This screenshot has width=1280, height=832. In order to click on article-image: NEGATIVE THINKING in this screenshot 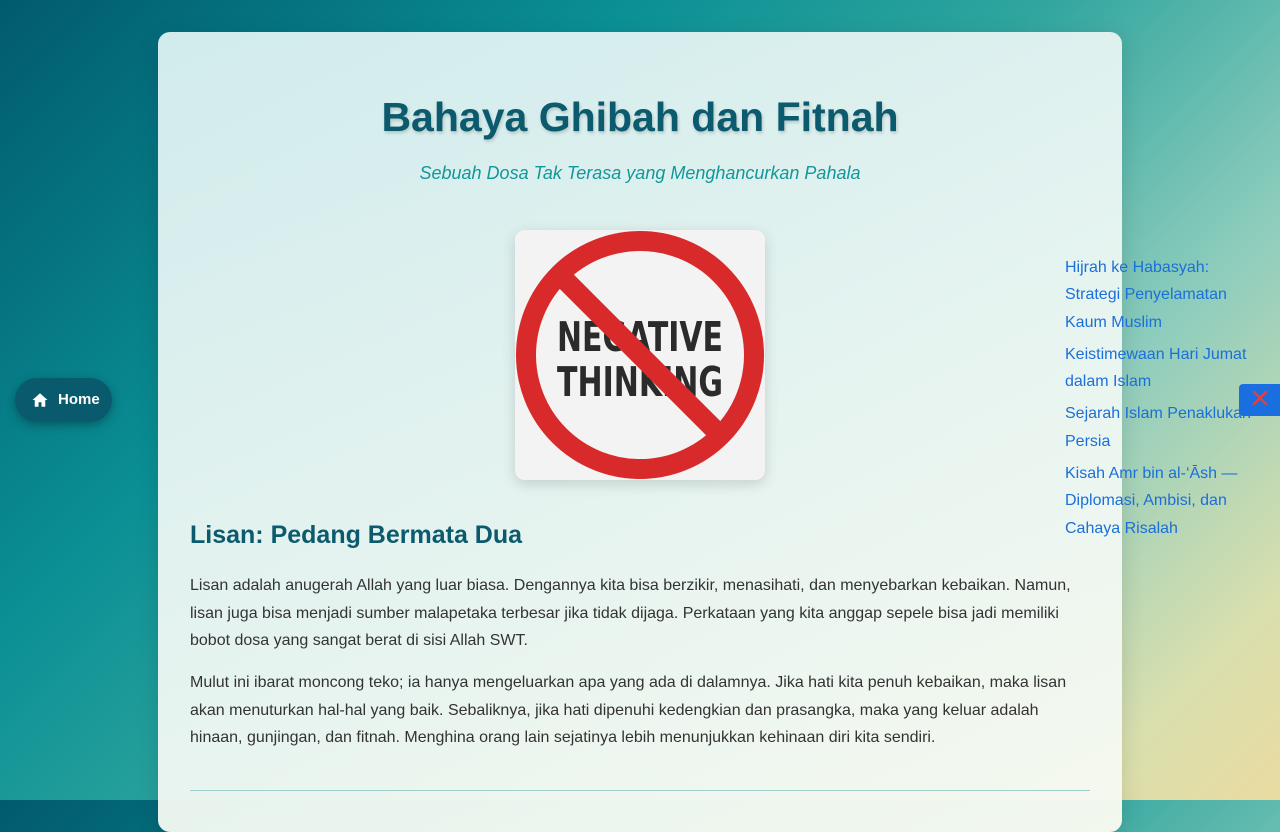, I will do `click(640, 355)`.